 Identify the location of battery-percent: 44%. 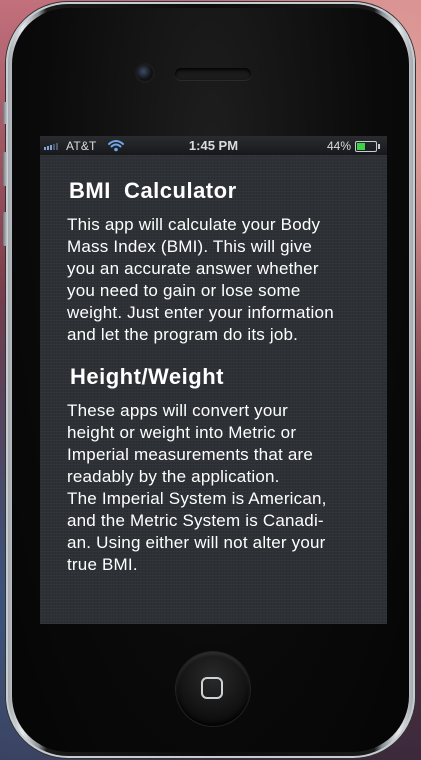
(338, 146).